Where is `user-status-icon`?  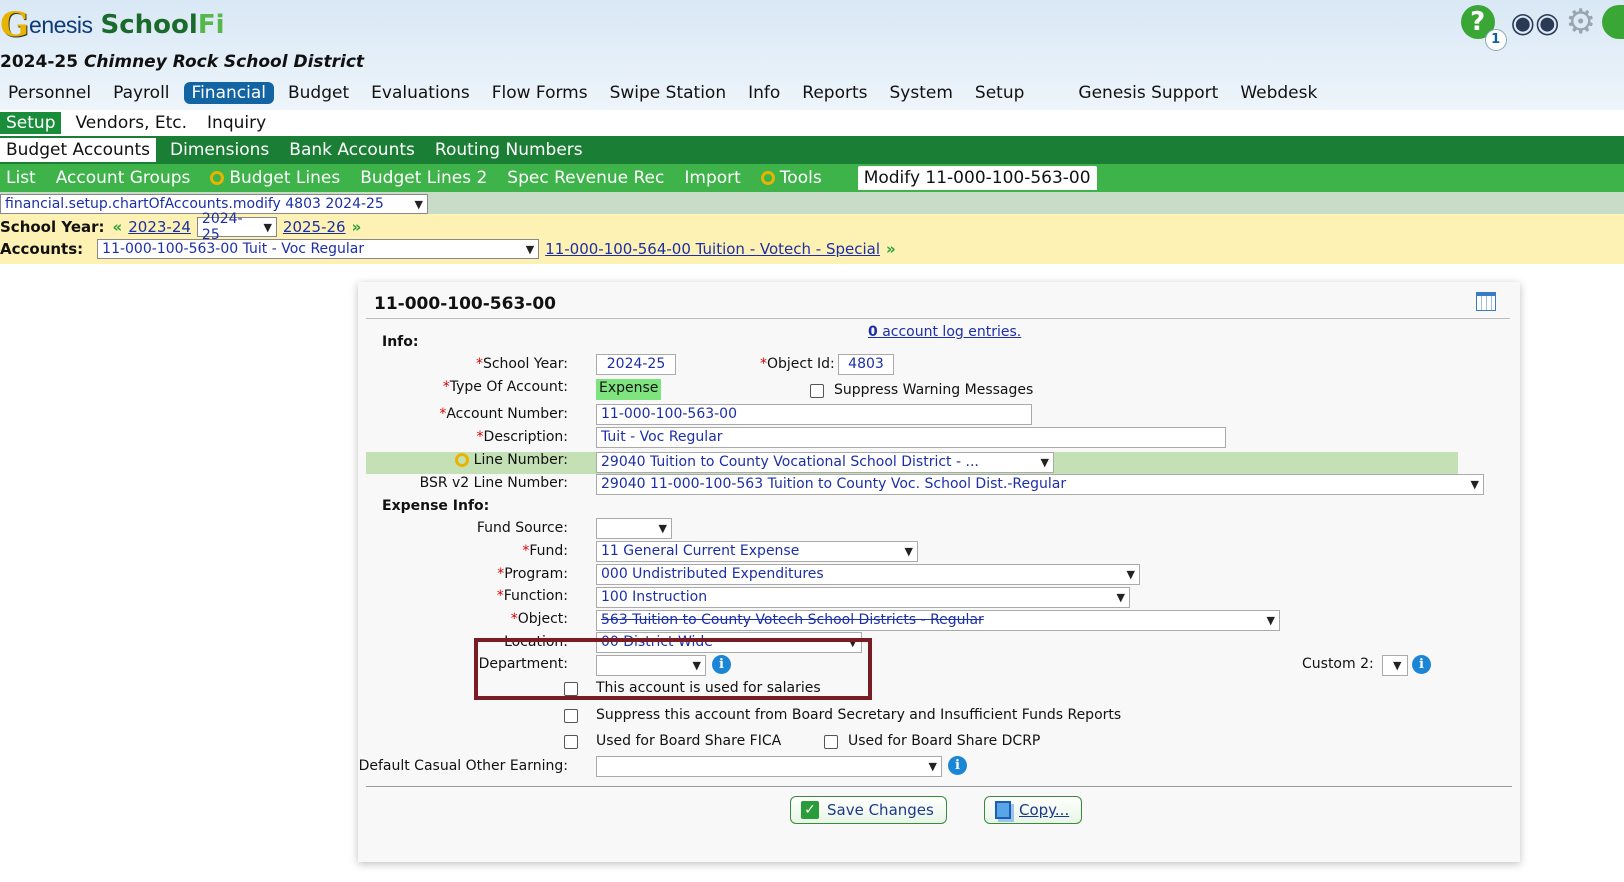 user-status-icon is located at coordinates (1613, 22).